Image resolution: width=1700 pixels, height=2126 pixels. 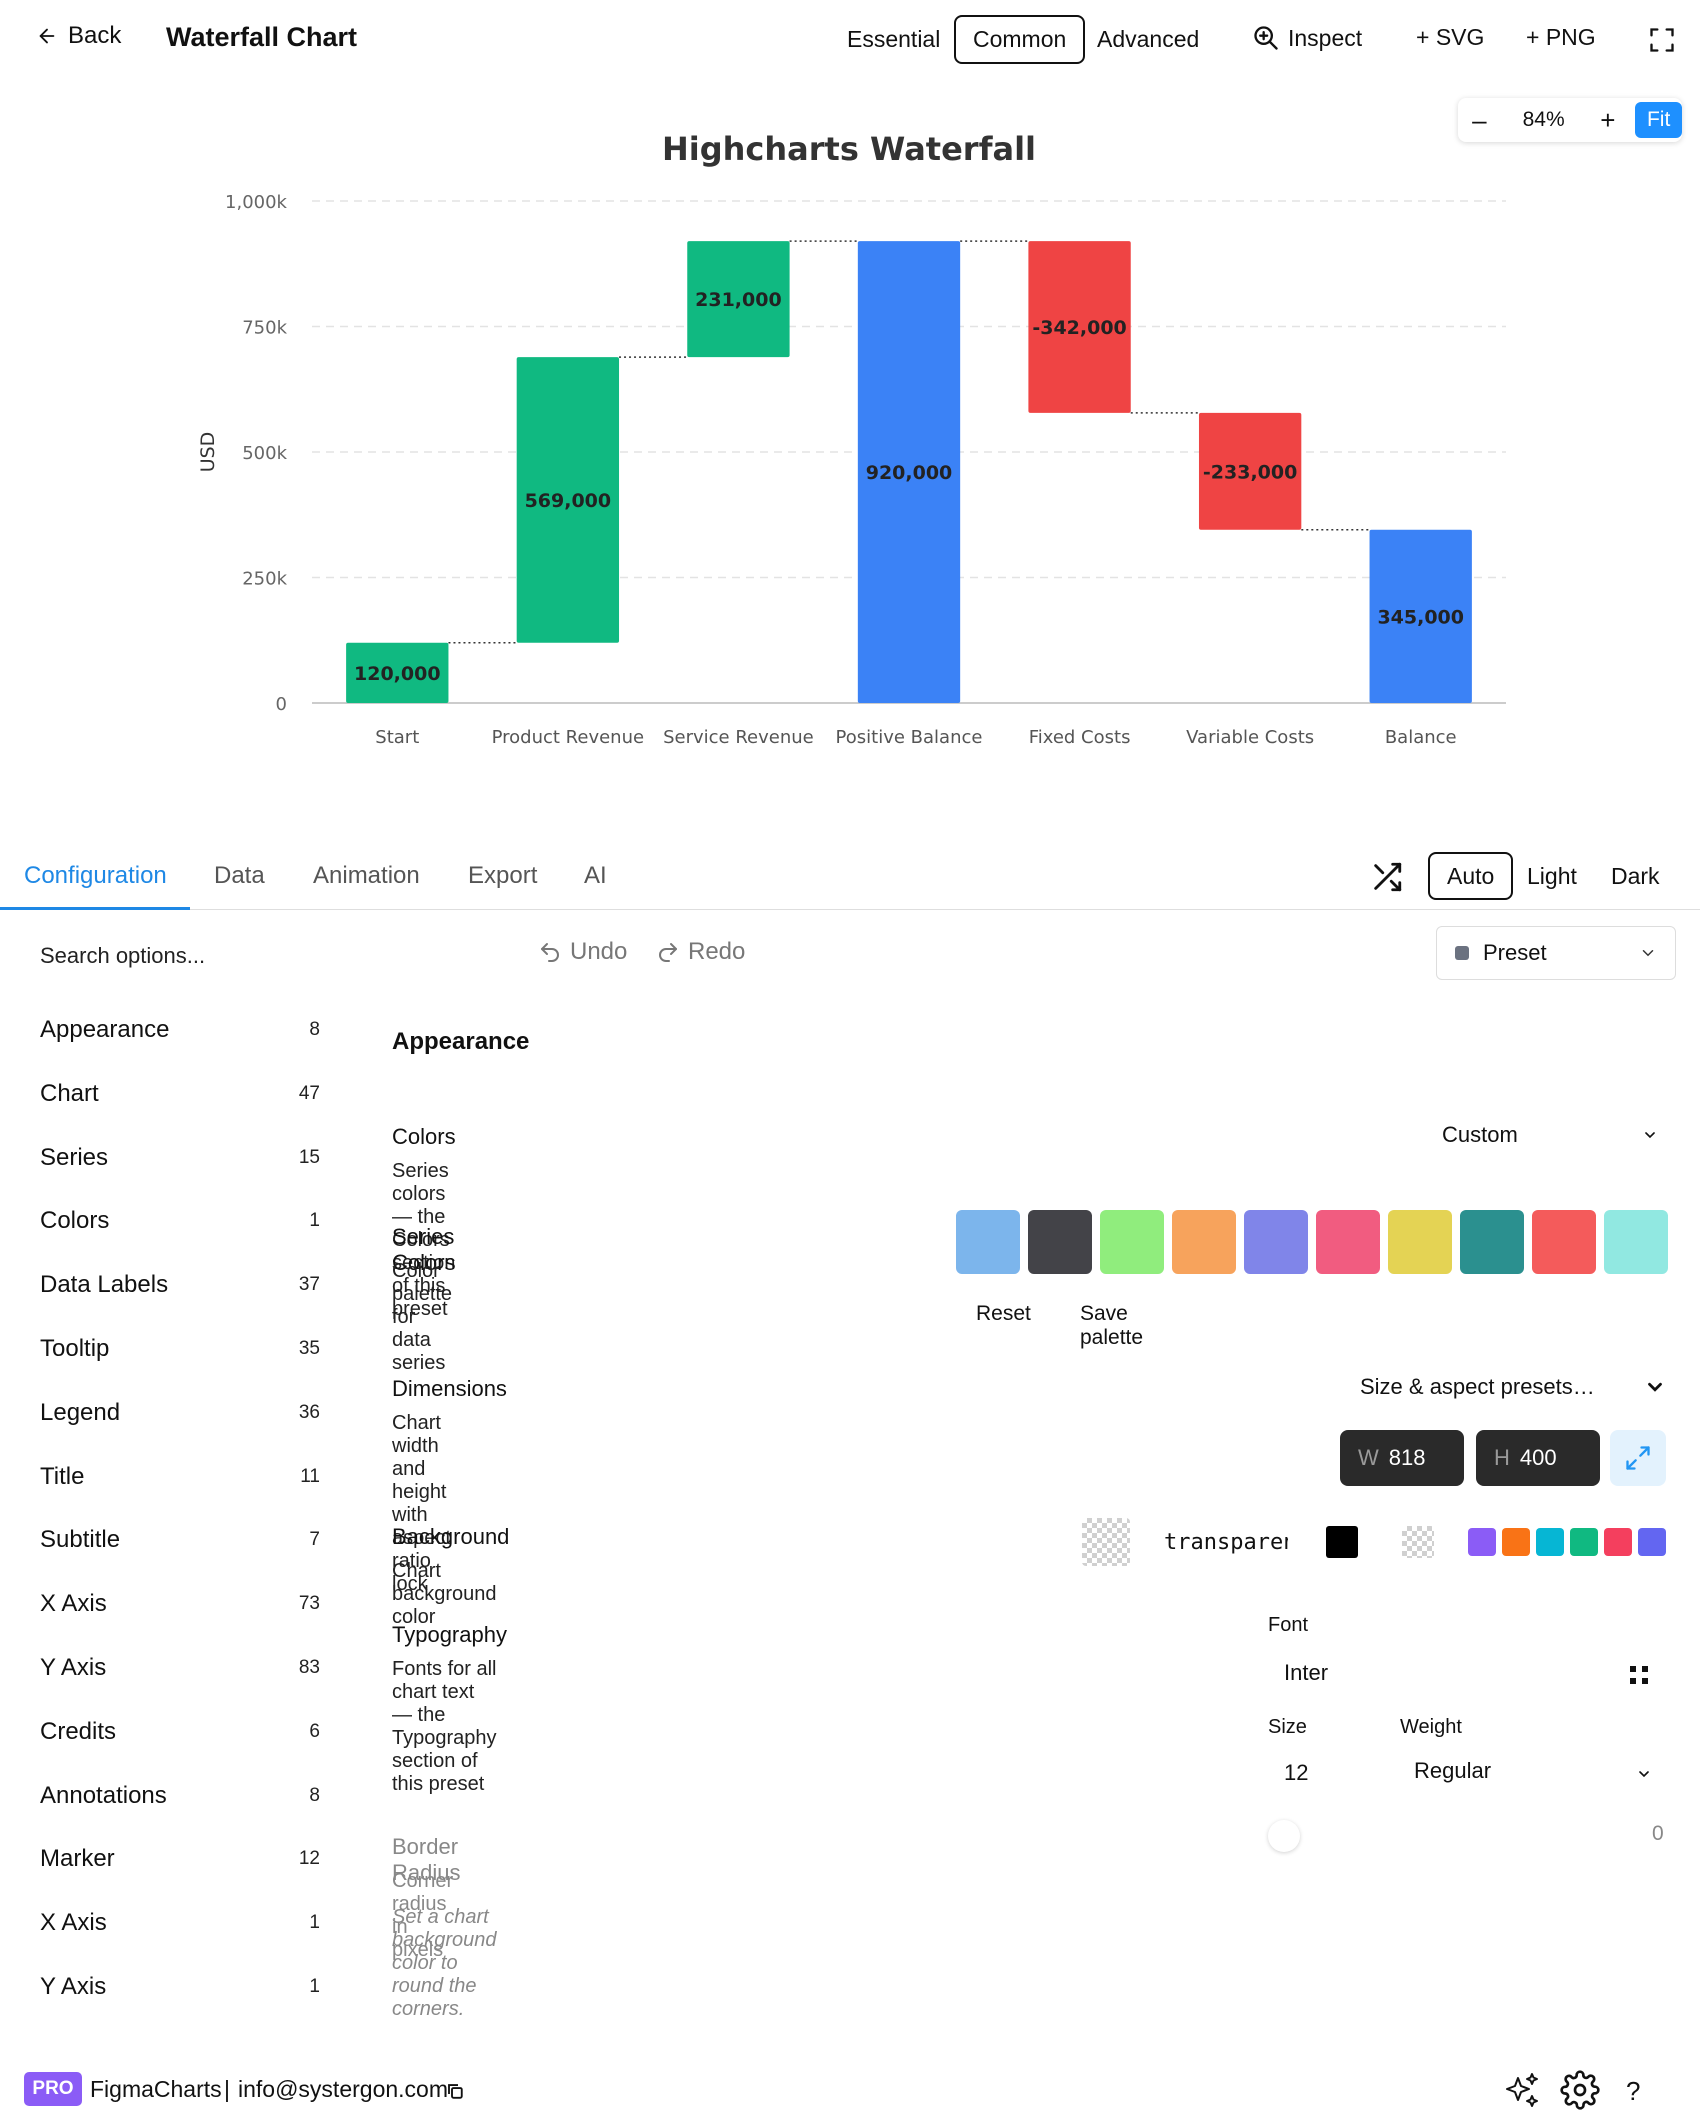 What do you see at coordinates (78, 1731) in the screenshot?
I see `sidebar-item-label: Credits` at bounding box center [78, 1731].